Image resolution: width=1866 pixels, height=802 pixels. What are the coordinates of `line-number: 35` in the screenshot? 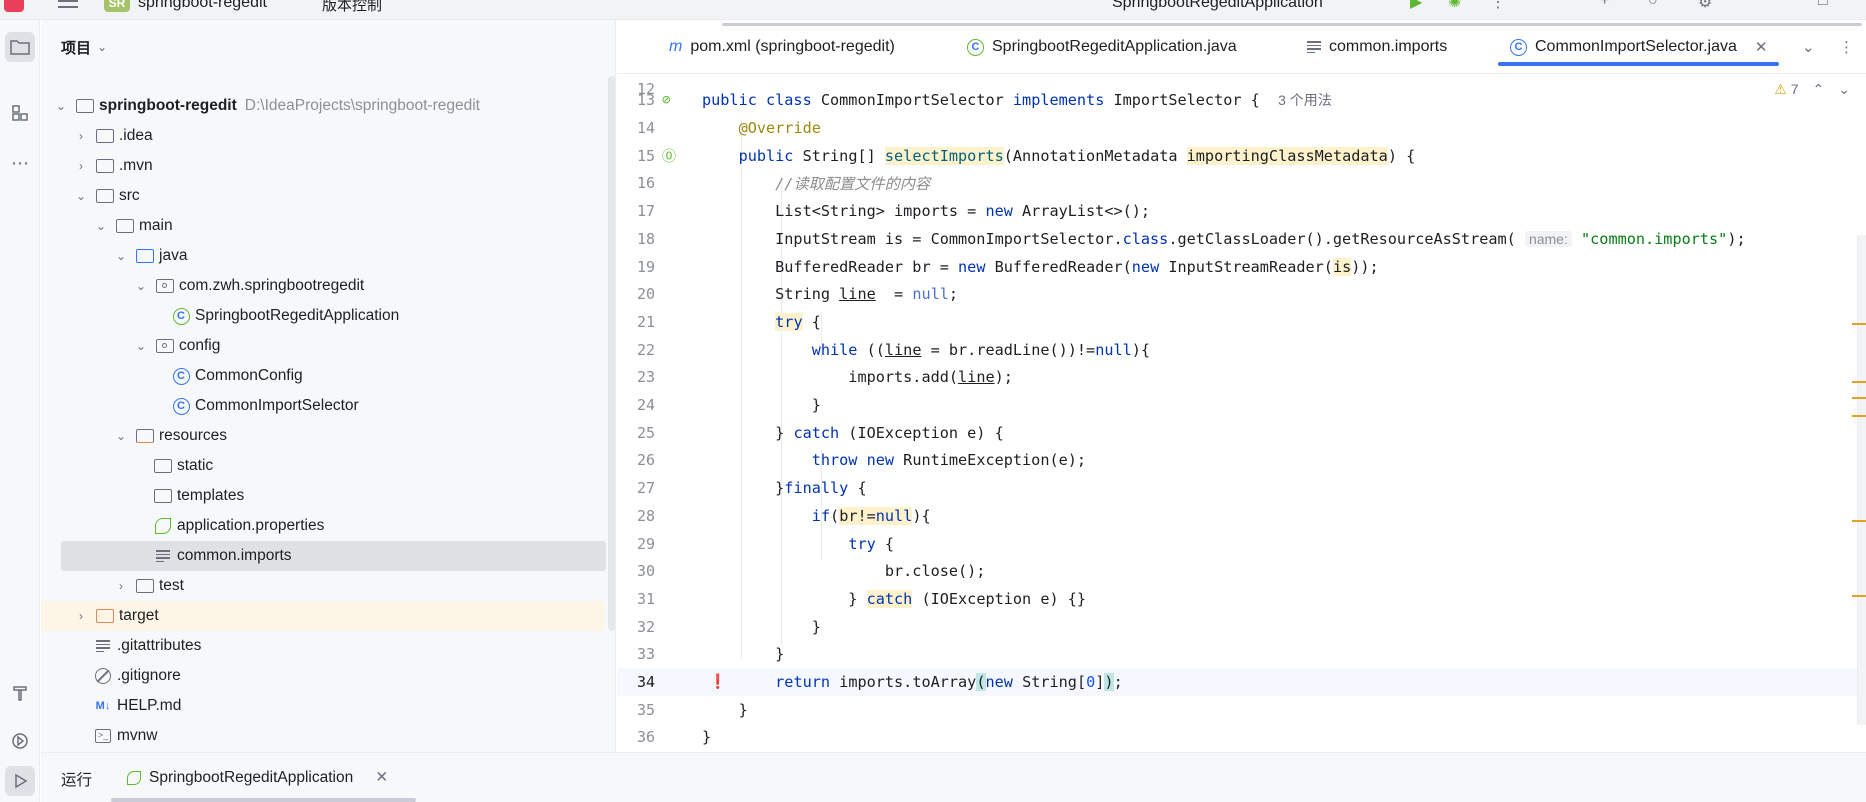 It's located at (645, 709).